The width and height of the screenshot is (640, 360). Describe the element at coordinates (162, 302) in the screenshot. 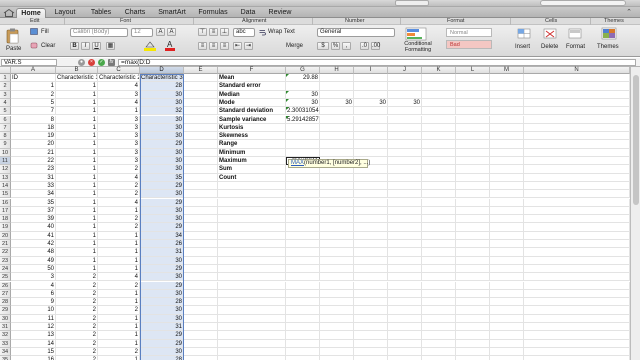

I see `selected-column-cell: 28` at that location.